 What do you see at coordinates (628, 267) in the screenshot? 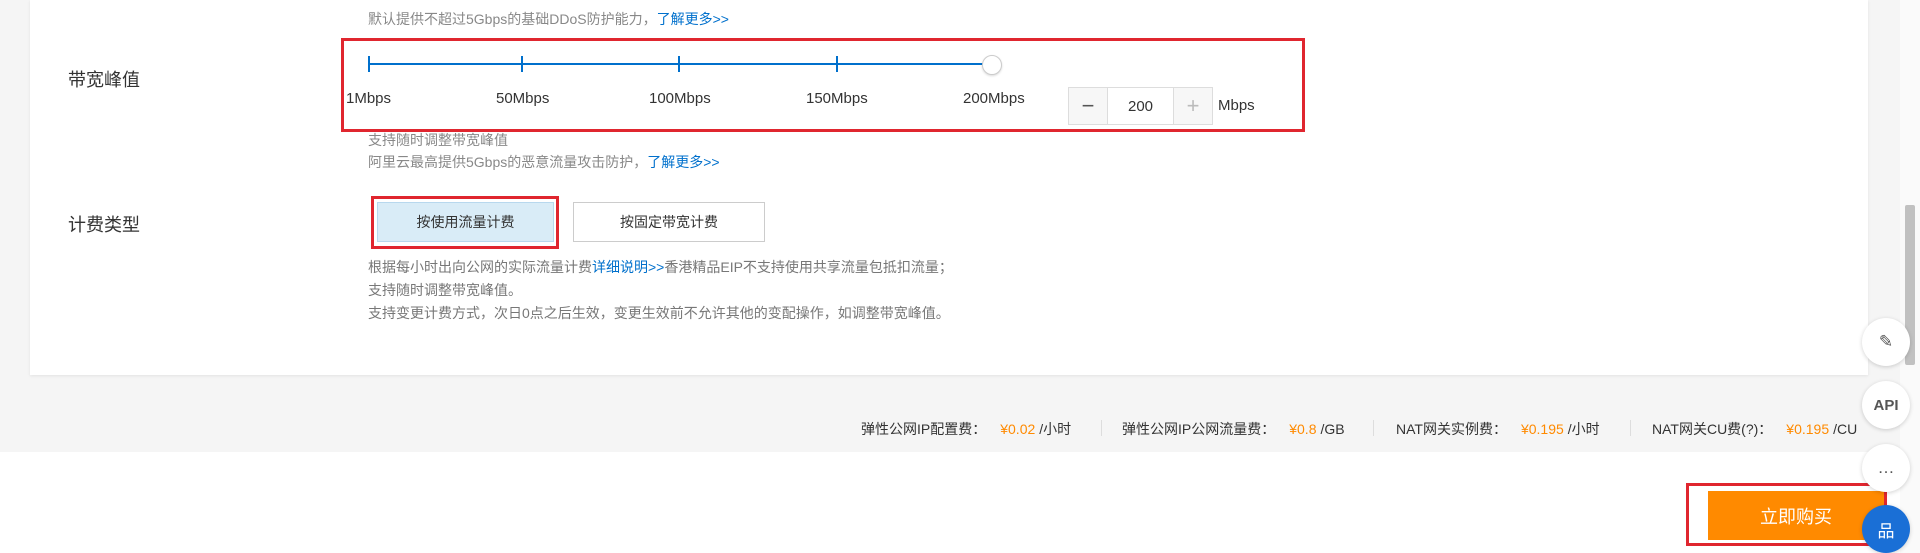
I see `billing-details-link: 详细说明>>` at bounding box center [628, 267].